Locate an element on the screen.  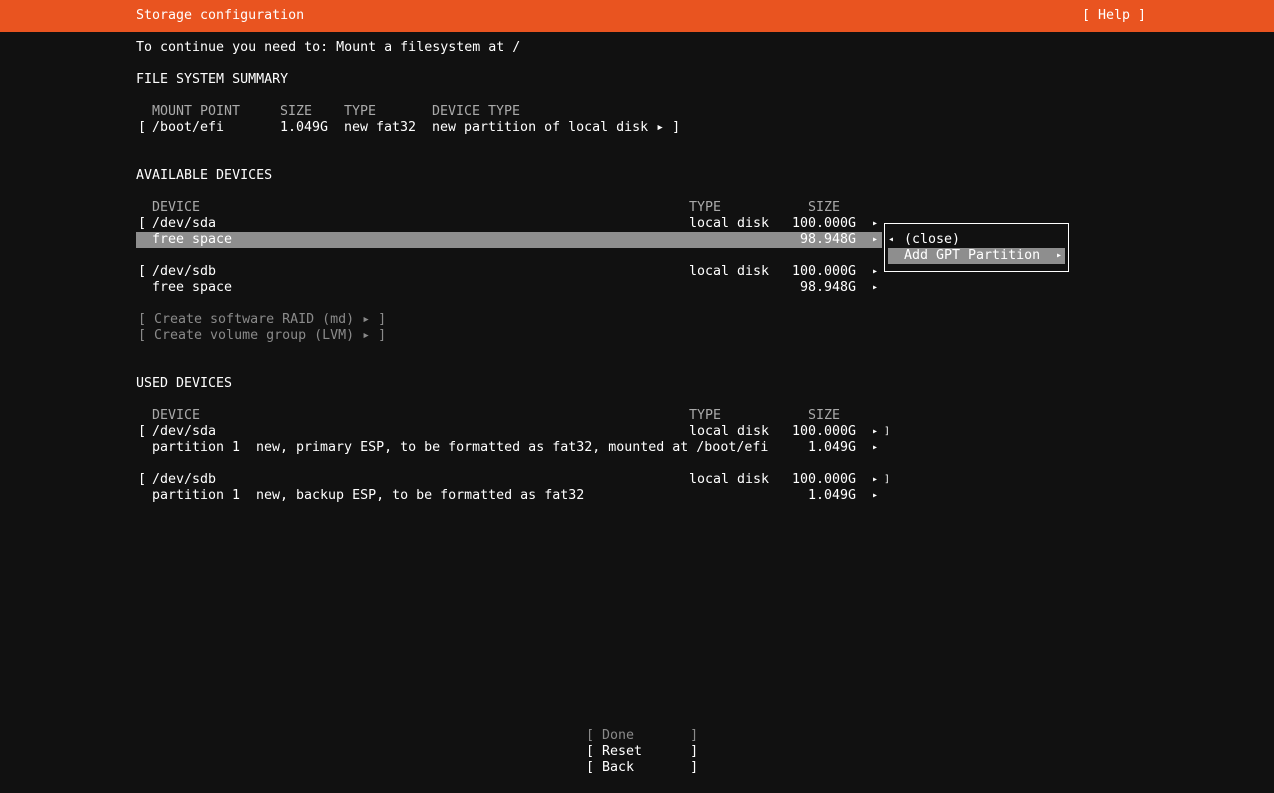
avail-col-size: SIZE is located at coordinates (824, 207).